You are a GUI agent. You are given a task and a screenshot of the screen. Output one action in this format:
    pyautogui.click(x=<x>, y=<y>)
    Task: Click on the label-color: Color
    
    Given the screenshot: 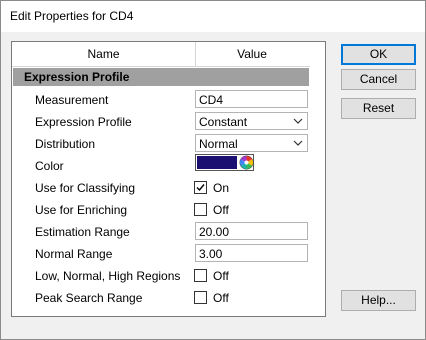 What is the action you would take?
    pyautogui.click(x=49, y=166)
    